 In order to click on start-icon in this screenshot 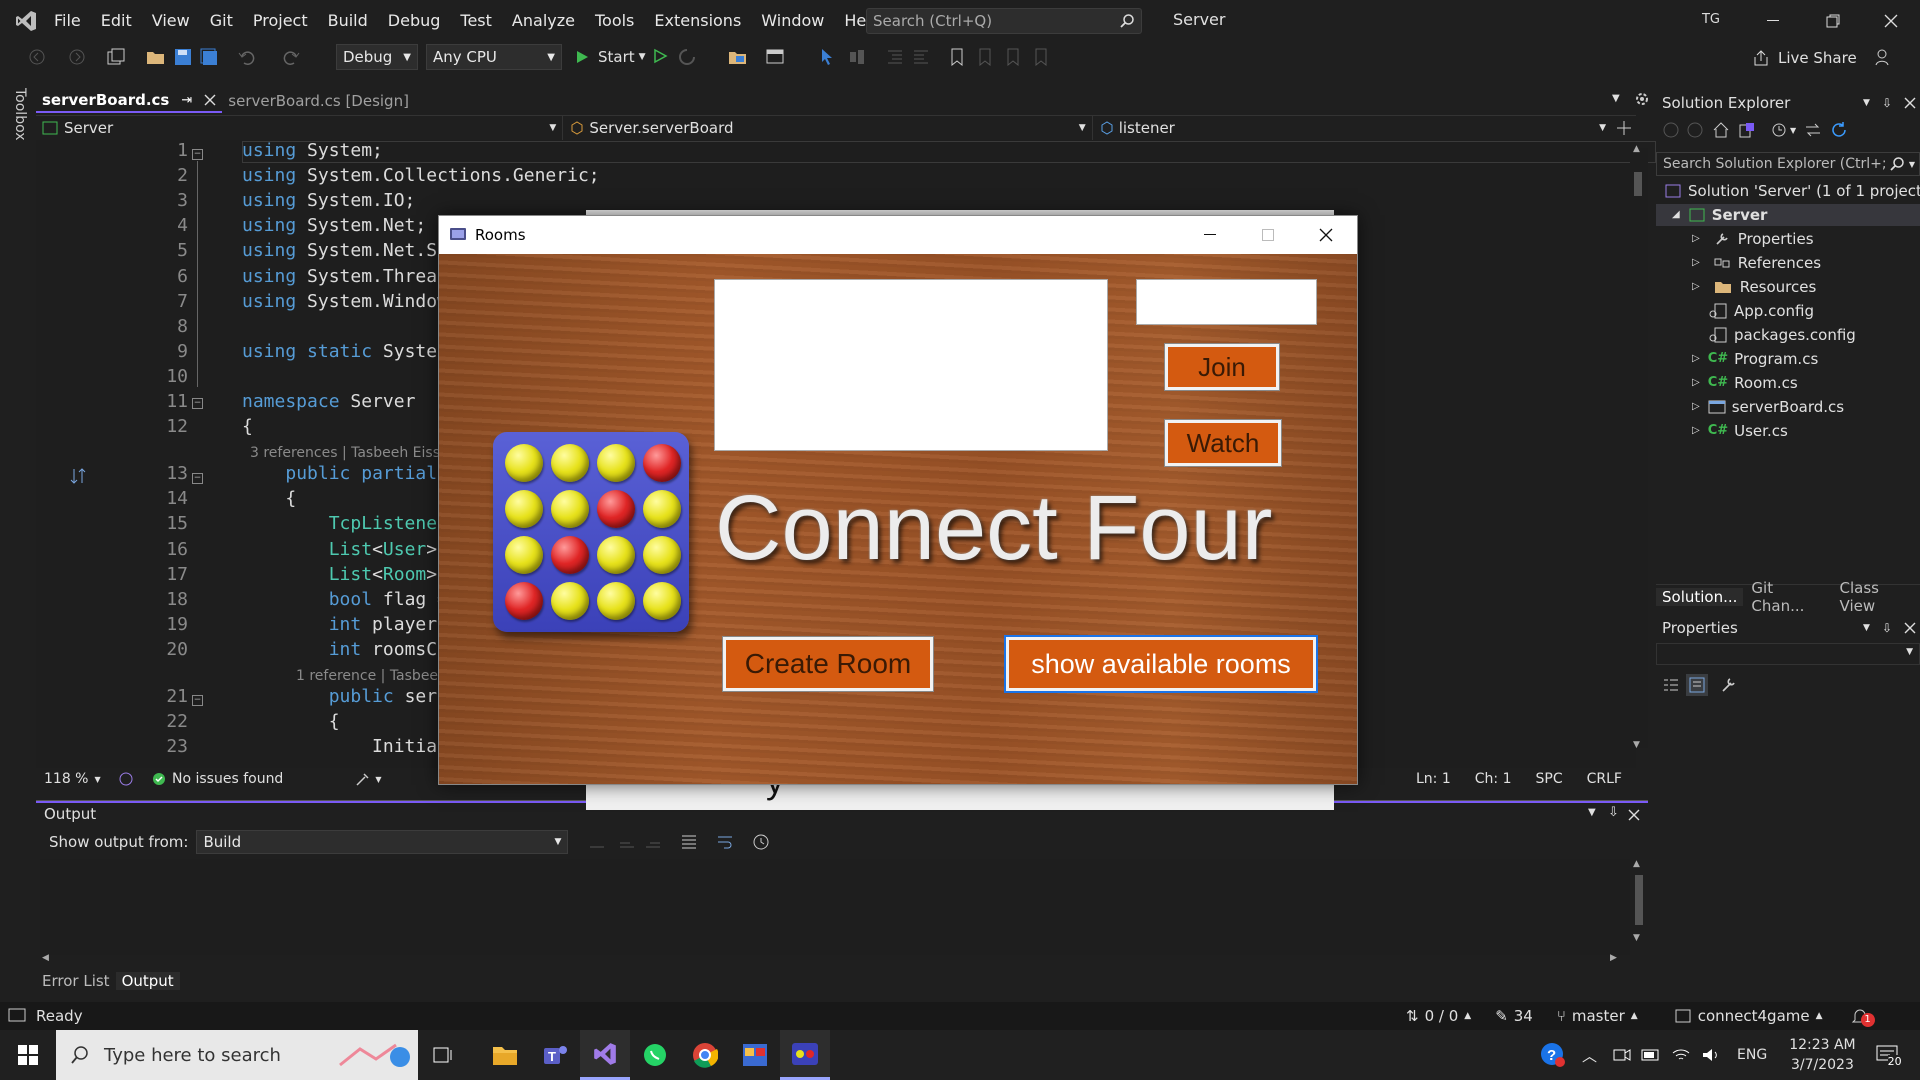, I will do `click(28, 1055)`.